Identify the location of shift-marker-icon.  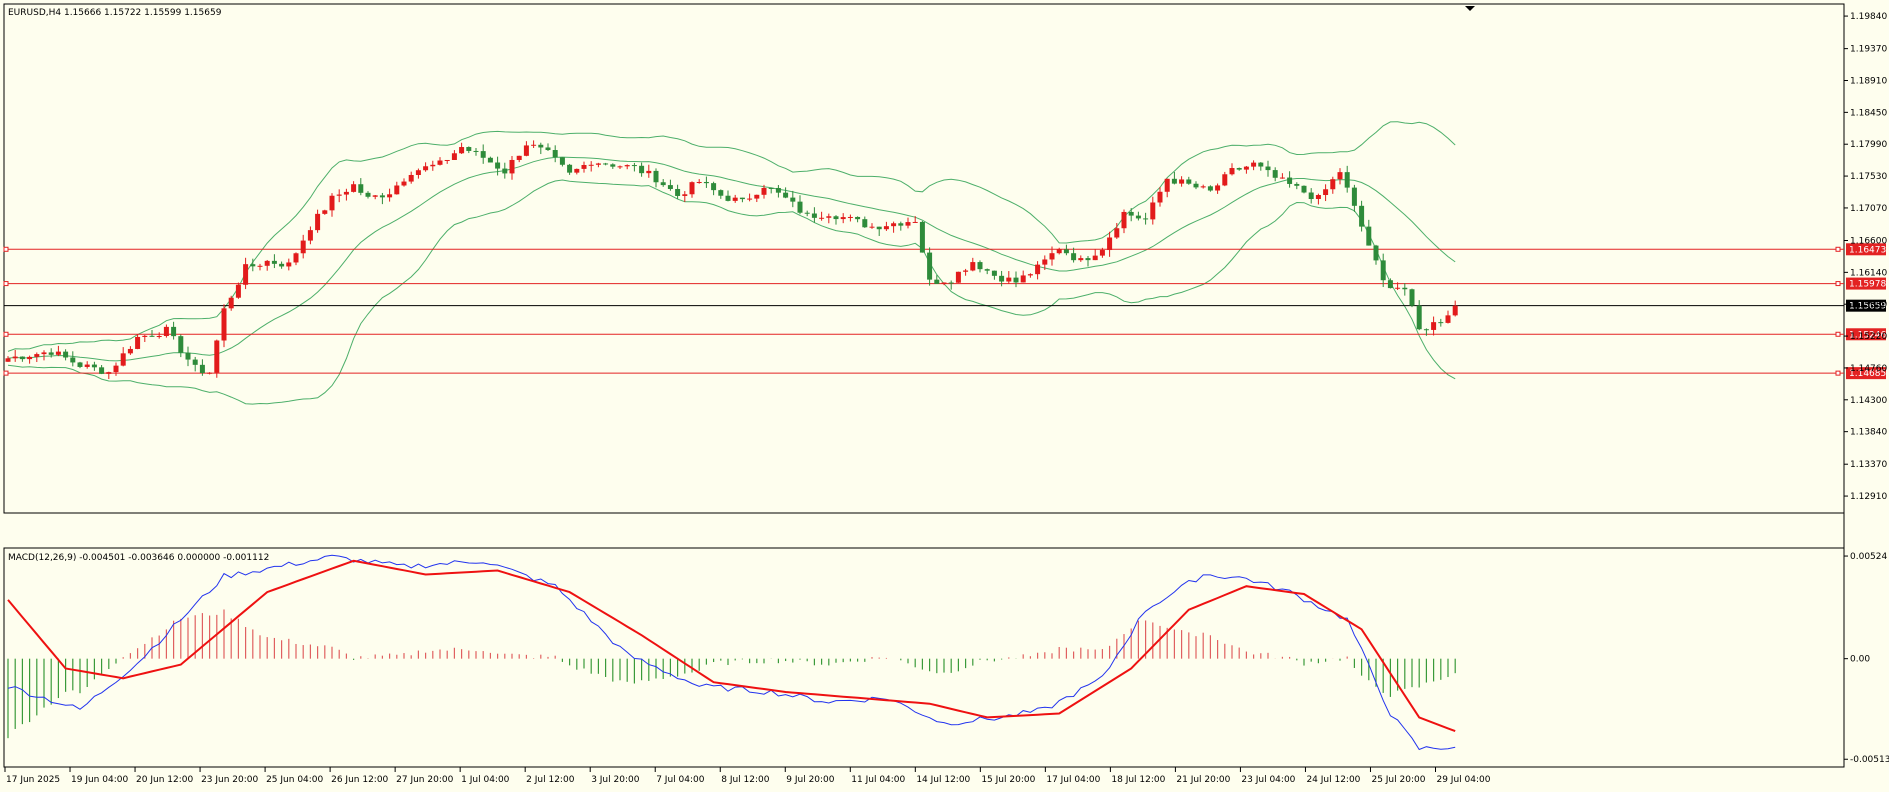
(1470, 8).